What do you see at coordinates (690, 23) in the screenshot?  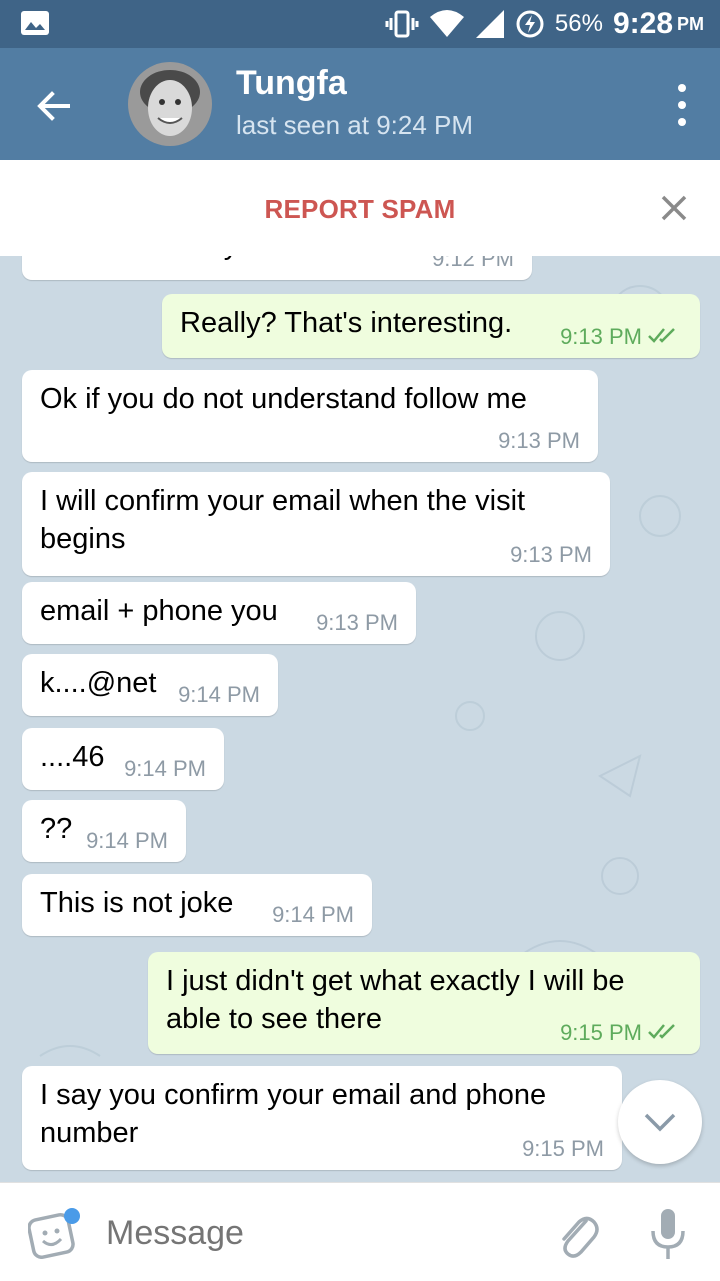 I see `clock-ampm: PM` at bounding box center [690, 23].